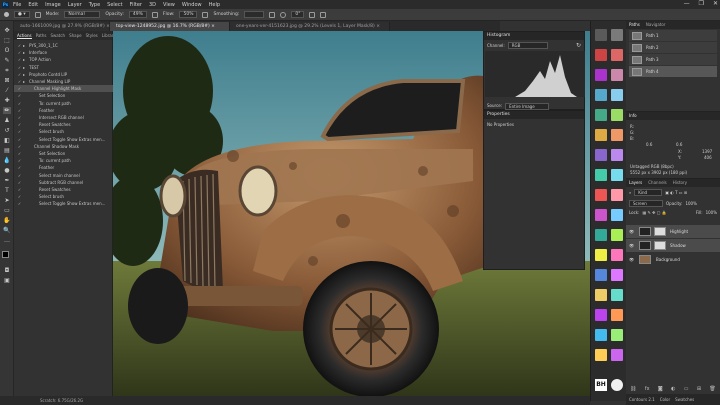  Describe the element at coordinates (7, 200) in the screenshot. I see `path-select-tool-icon: ➤` at that location.